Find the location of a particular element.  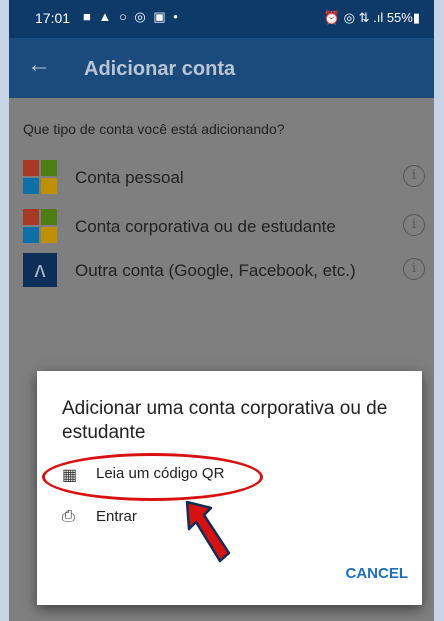

person-icon: ᴧ is located at coordinates (40, 270).